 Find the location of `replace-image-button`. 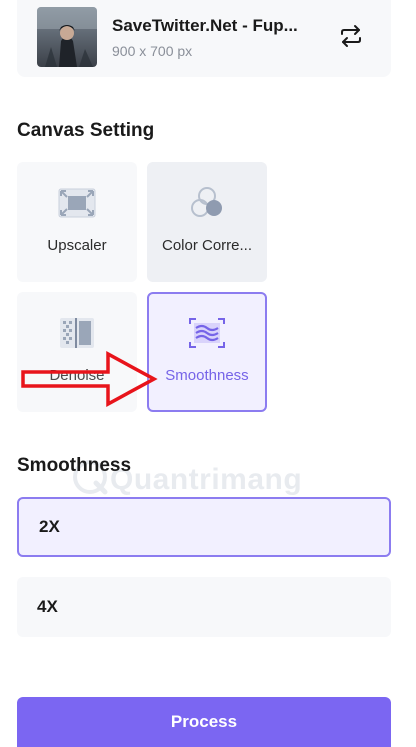

replace-image-button is located at coordinates (351, 38).